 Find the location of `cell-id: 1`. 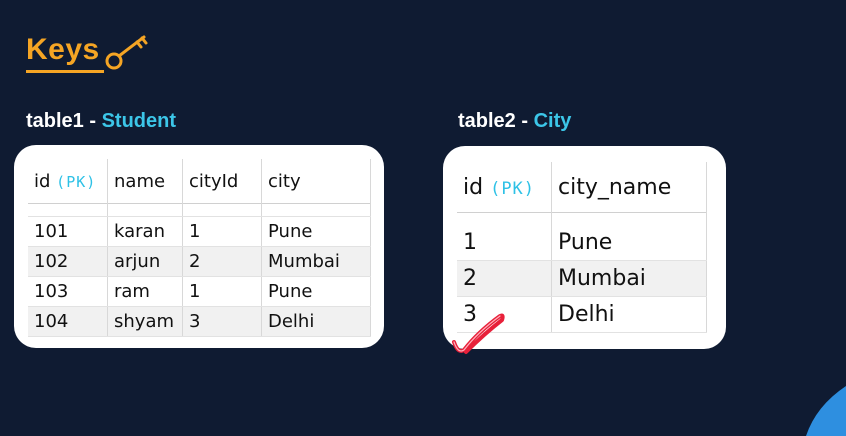

cell-id: 1 is located at coordinates (504, 243).